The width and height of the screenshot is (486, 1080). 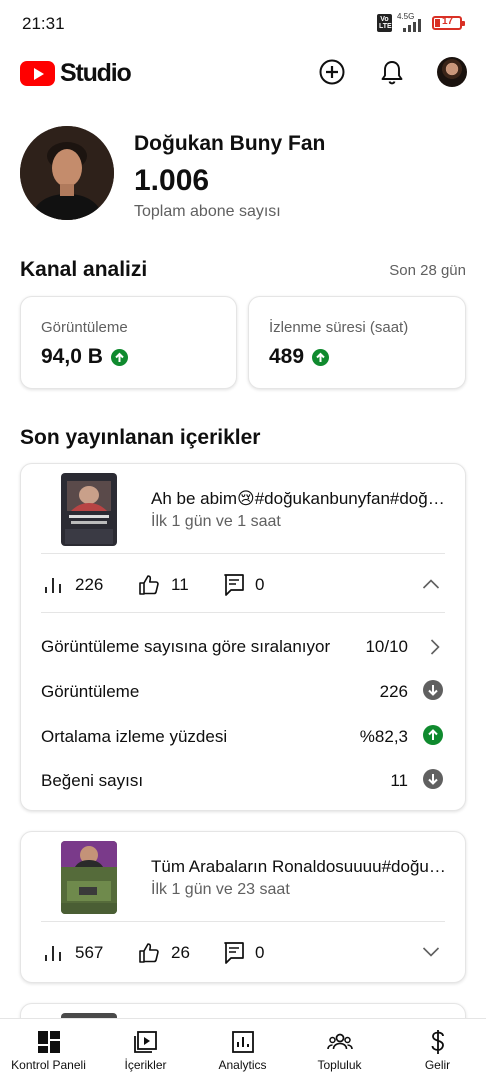 I want to click on youtube-studio-logo: Studio, so click(x=76, y=73).